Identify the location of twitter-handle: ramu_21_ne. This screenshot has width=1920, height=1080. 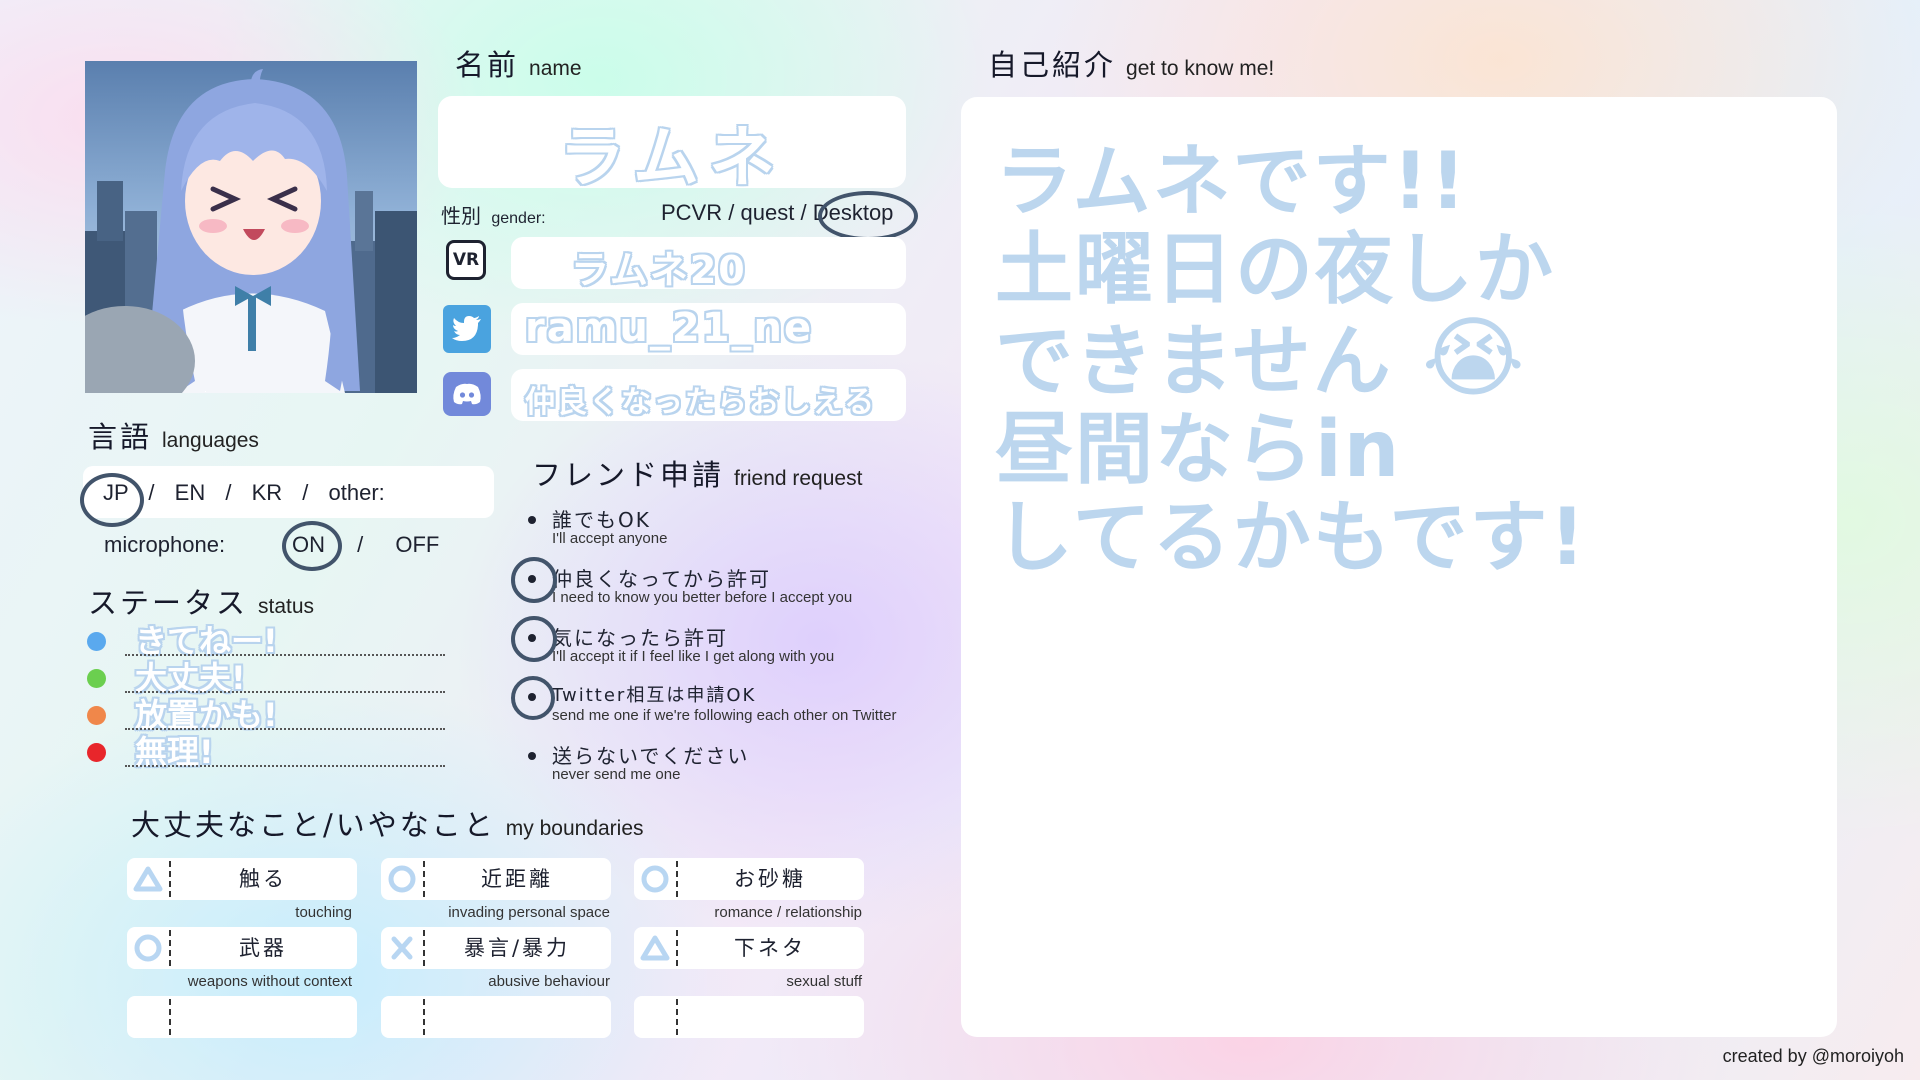
(669, 328).